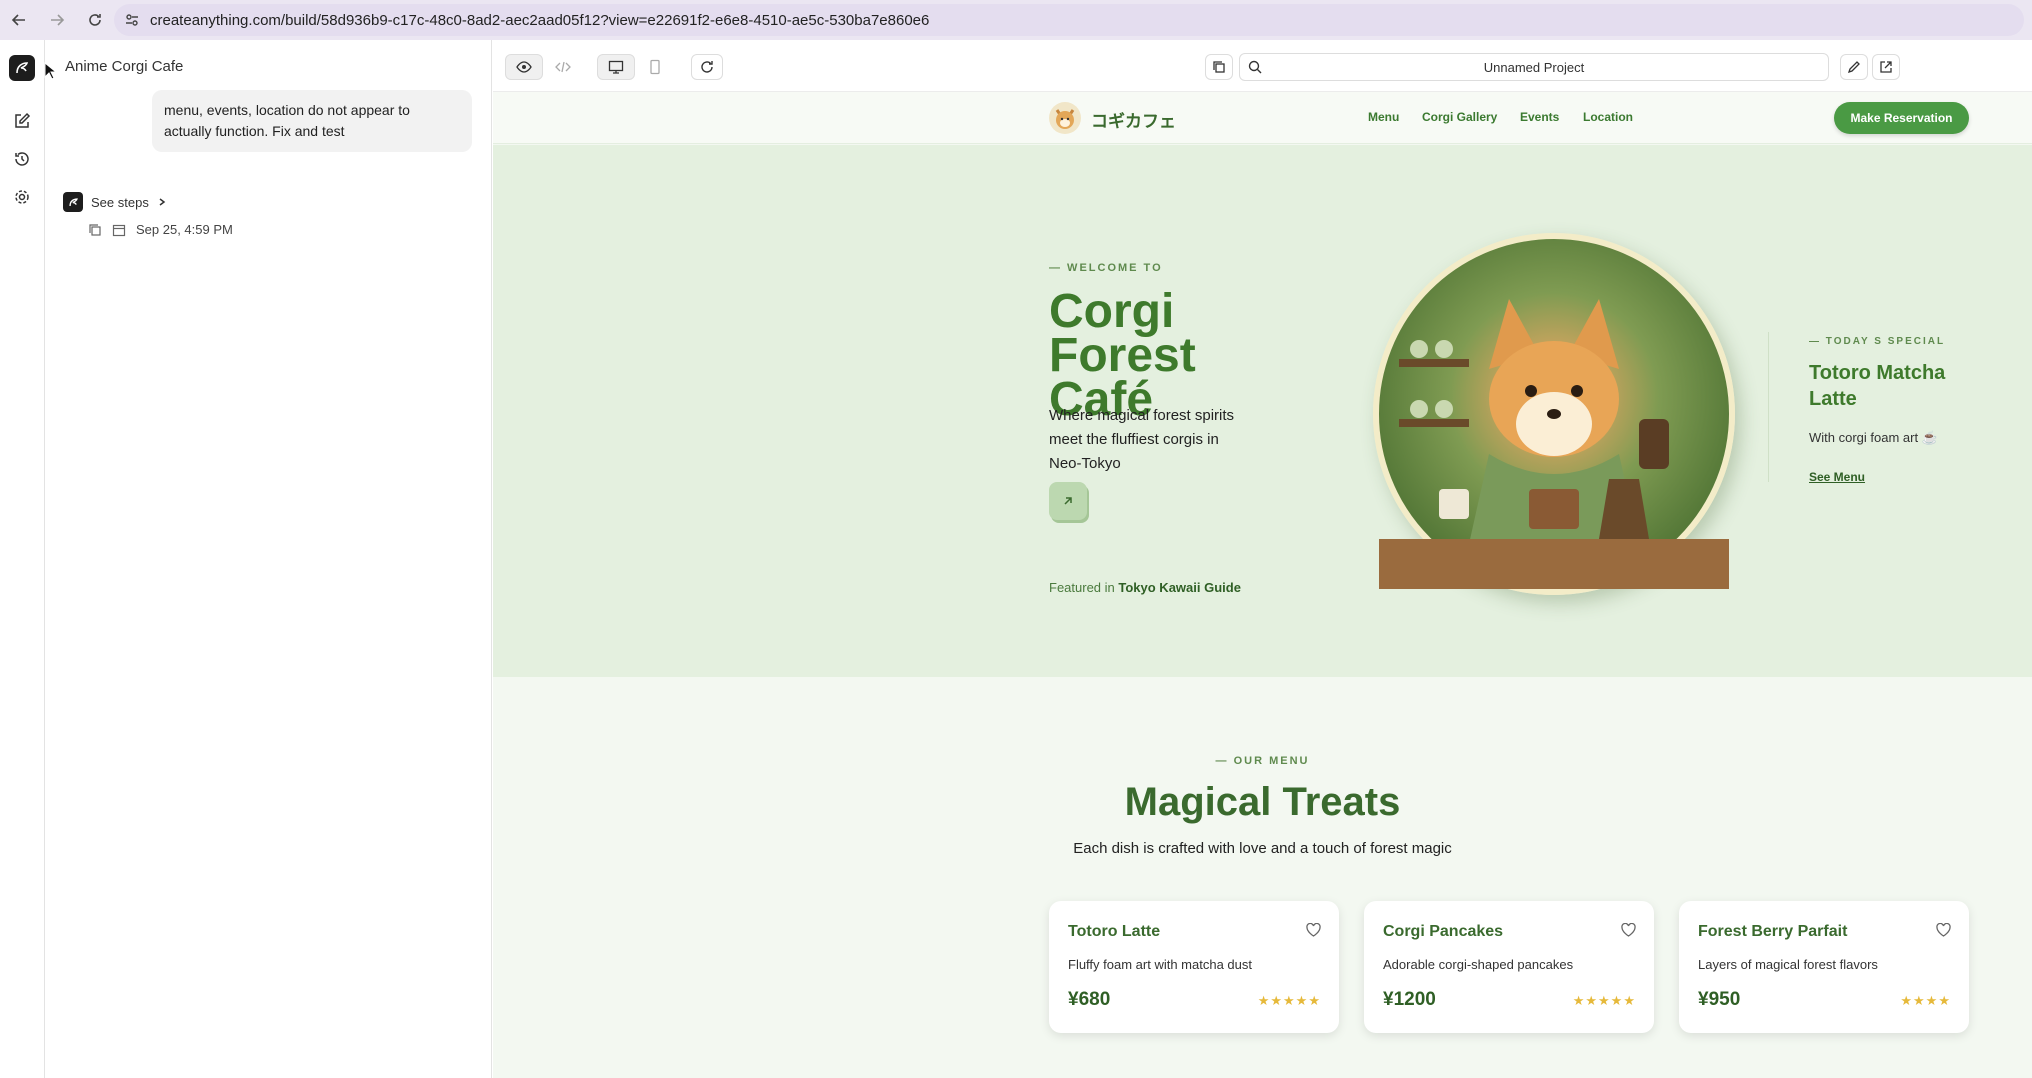 The image size is (2032, 1078). I want to click on menu-item-name: Forest Berry Parfait, so click(1773, 931).